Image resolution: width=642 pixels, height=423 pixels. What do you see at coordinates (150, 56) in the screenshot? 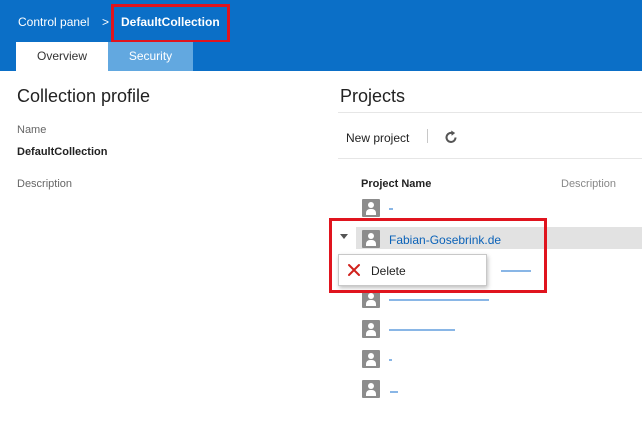
I see `tab-security: Security` at bounding box center [150, 56].